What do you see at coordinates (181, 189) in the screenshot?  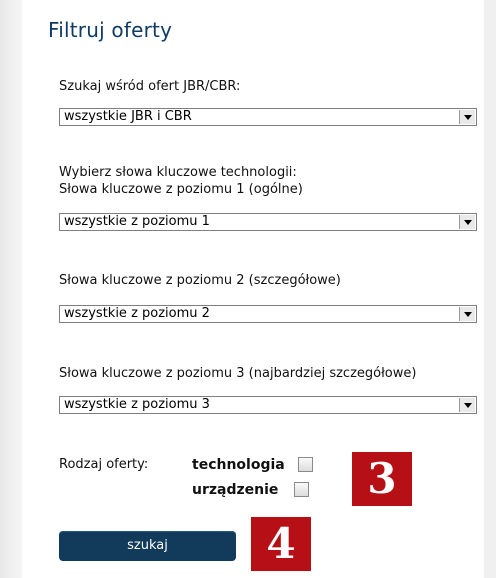 I see `level1-label: Słowa kluczowe z poziomu 1 (ogólne)` at bounding box center [181, 189].